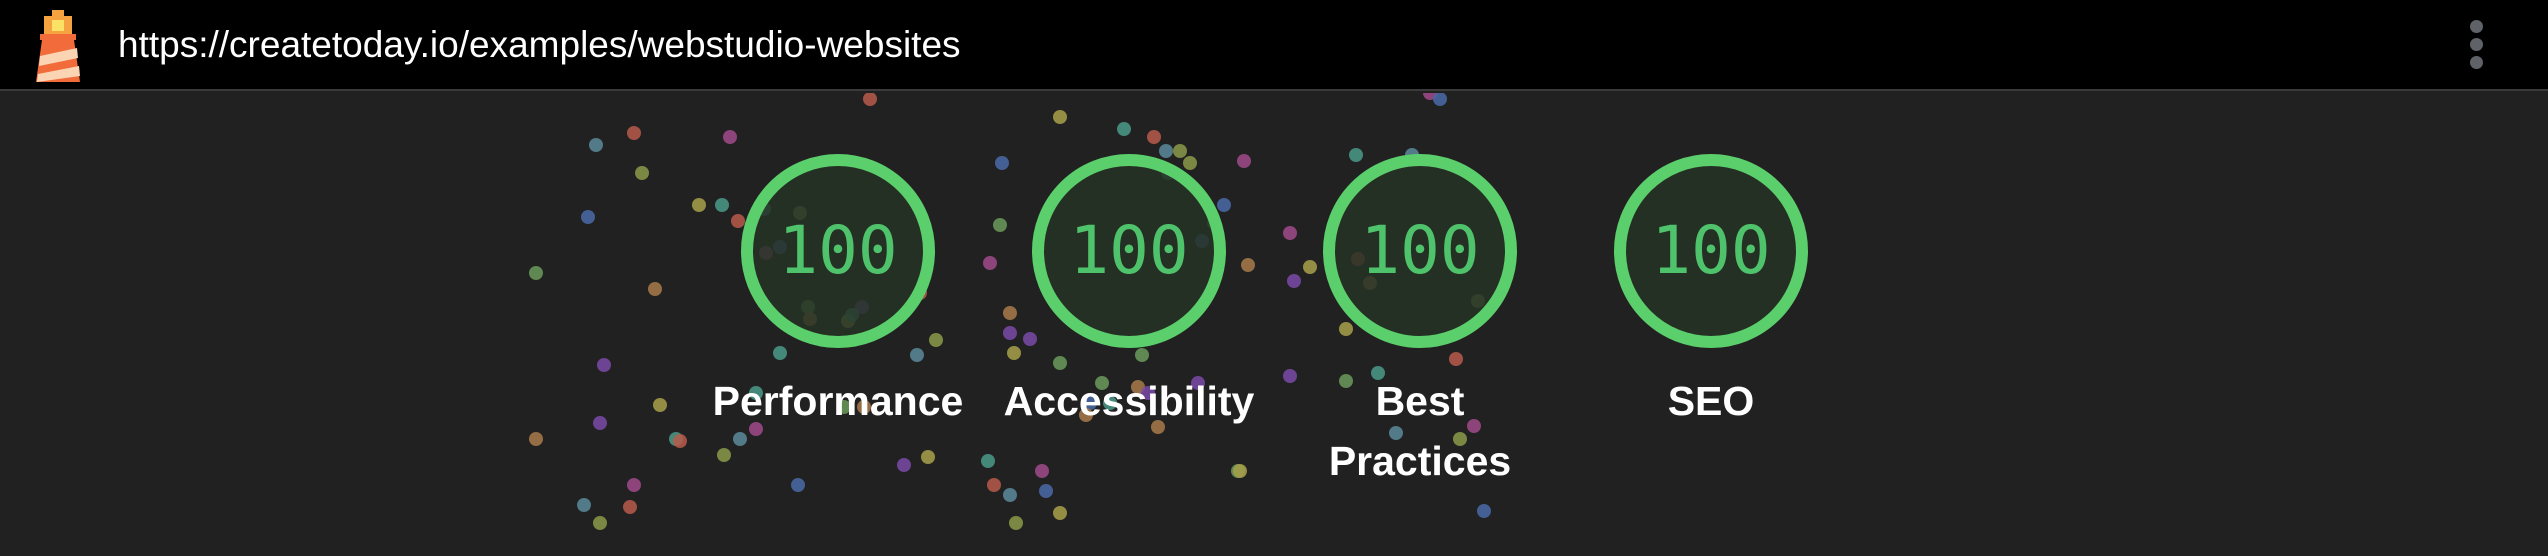  I want to click on lighthouse-icon, so click(58, 46).